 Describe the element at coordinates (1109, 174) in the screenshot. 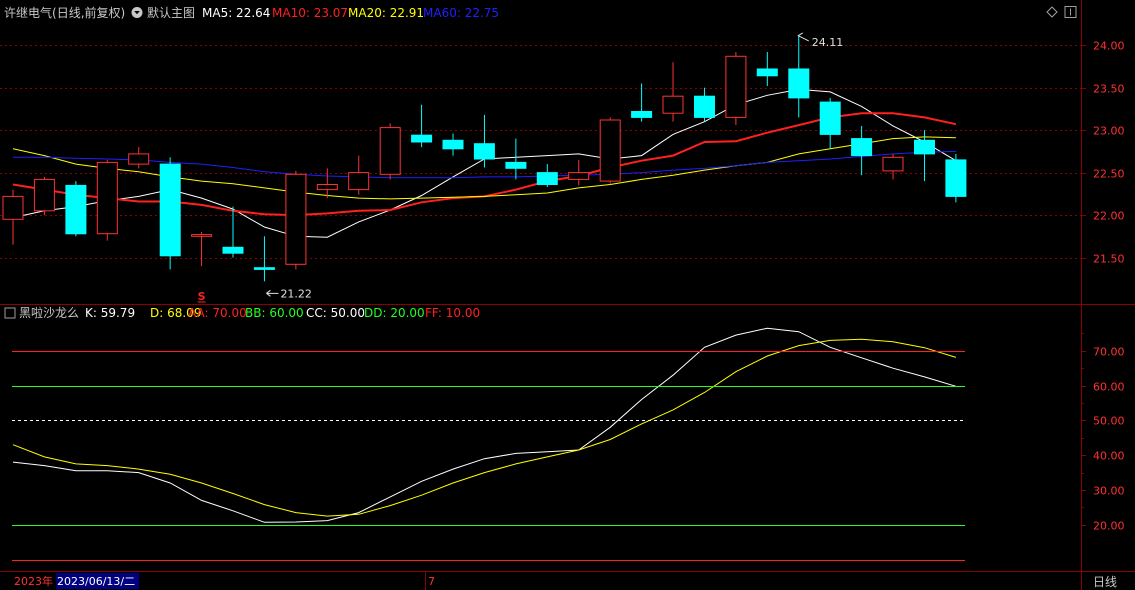

I see `price-tick-label: 22.50` at that location.